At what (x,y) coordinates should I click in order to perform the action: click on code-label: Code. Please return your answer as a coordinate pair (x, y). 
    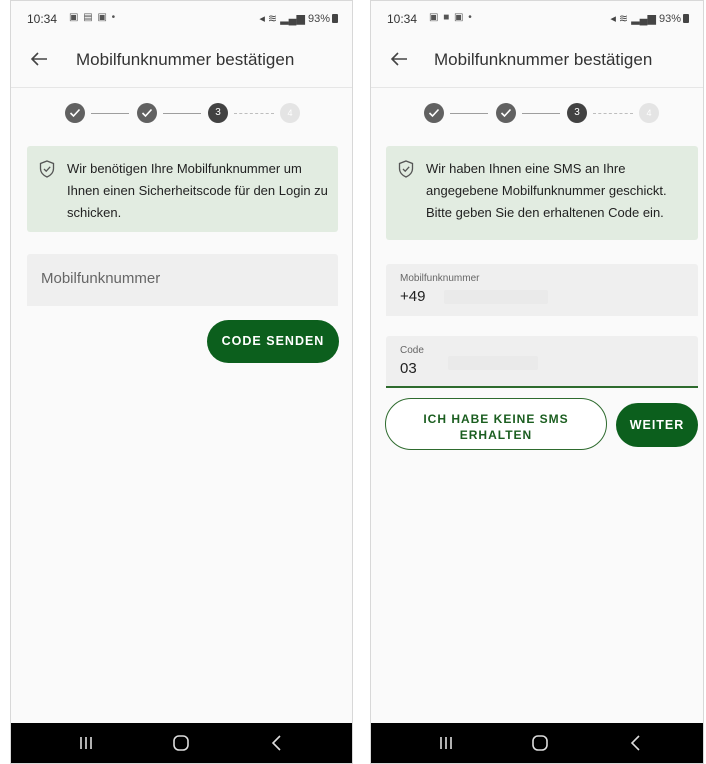
    Looking at the image, I should click on (412, 350).